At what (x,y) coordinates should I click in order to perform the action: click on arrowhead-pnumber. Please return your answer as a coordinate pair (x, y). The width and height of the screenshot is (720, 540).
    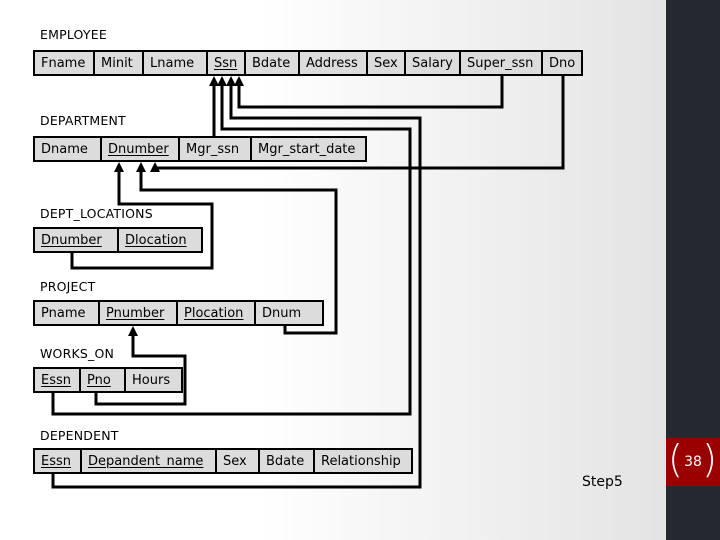
    Looking at the image, I should click on (133, 331).